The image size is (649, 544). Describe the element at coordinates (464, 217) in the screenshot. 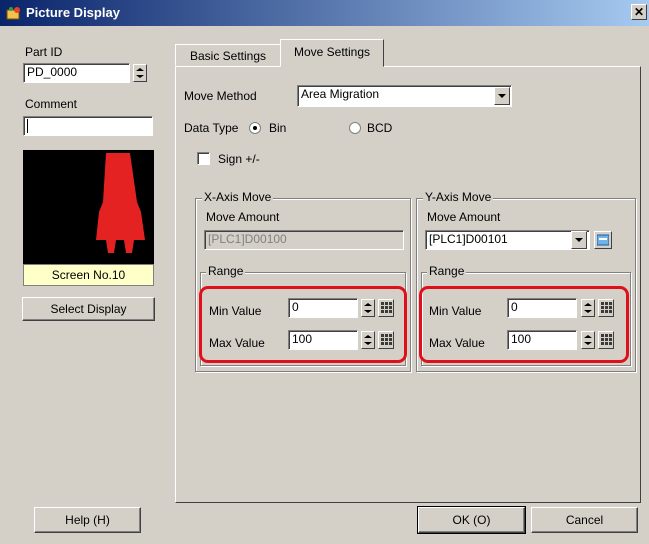

I see `y-move-amount-label: Move Amount` at that location.